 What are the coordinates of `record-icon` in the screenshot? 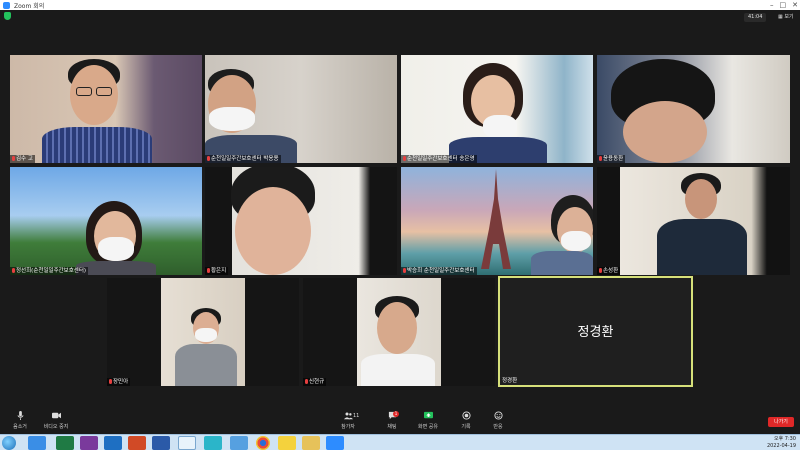 It's located at (466, 415).